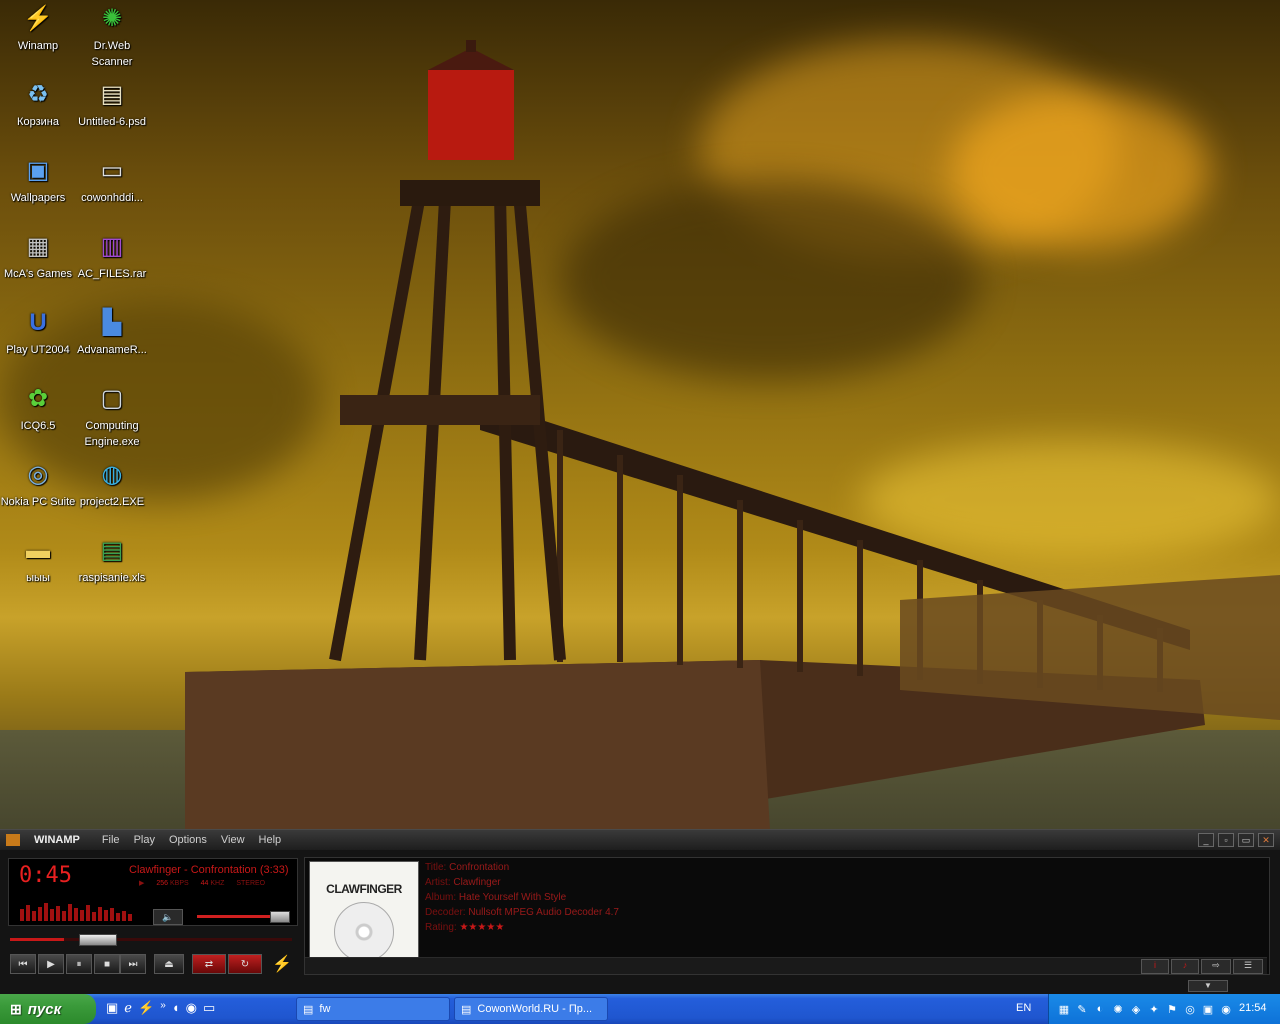 The image size is (1280, 1024). I want to click on info-button: i, so click(1155, 966).